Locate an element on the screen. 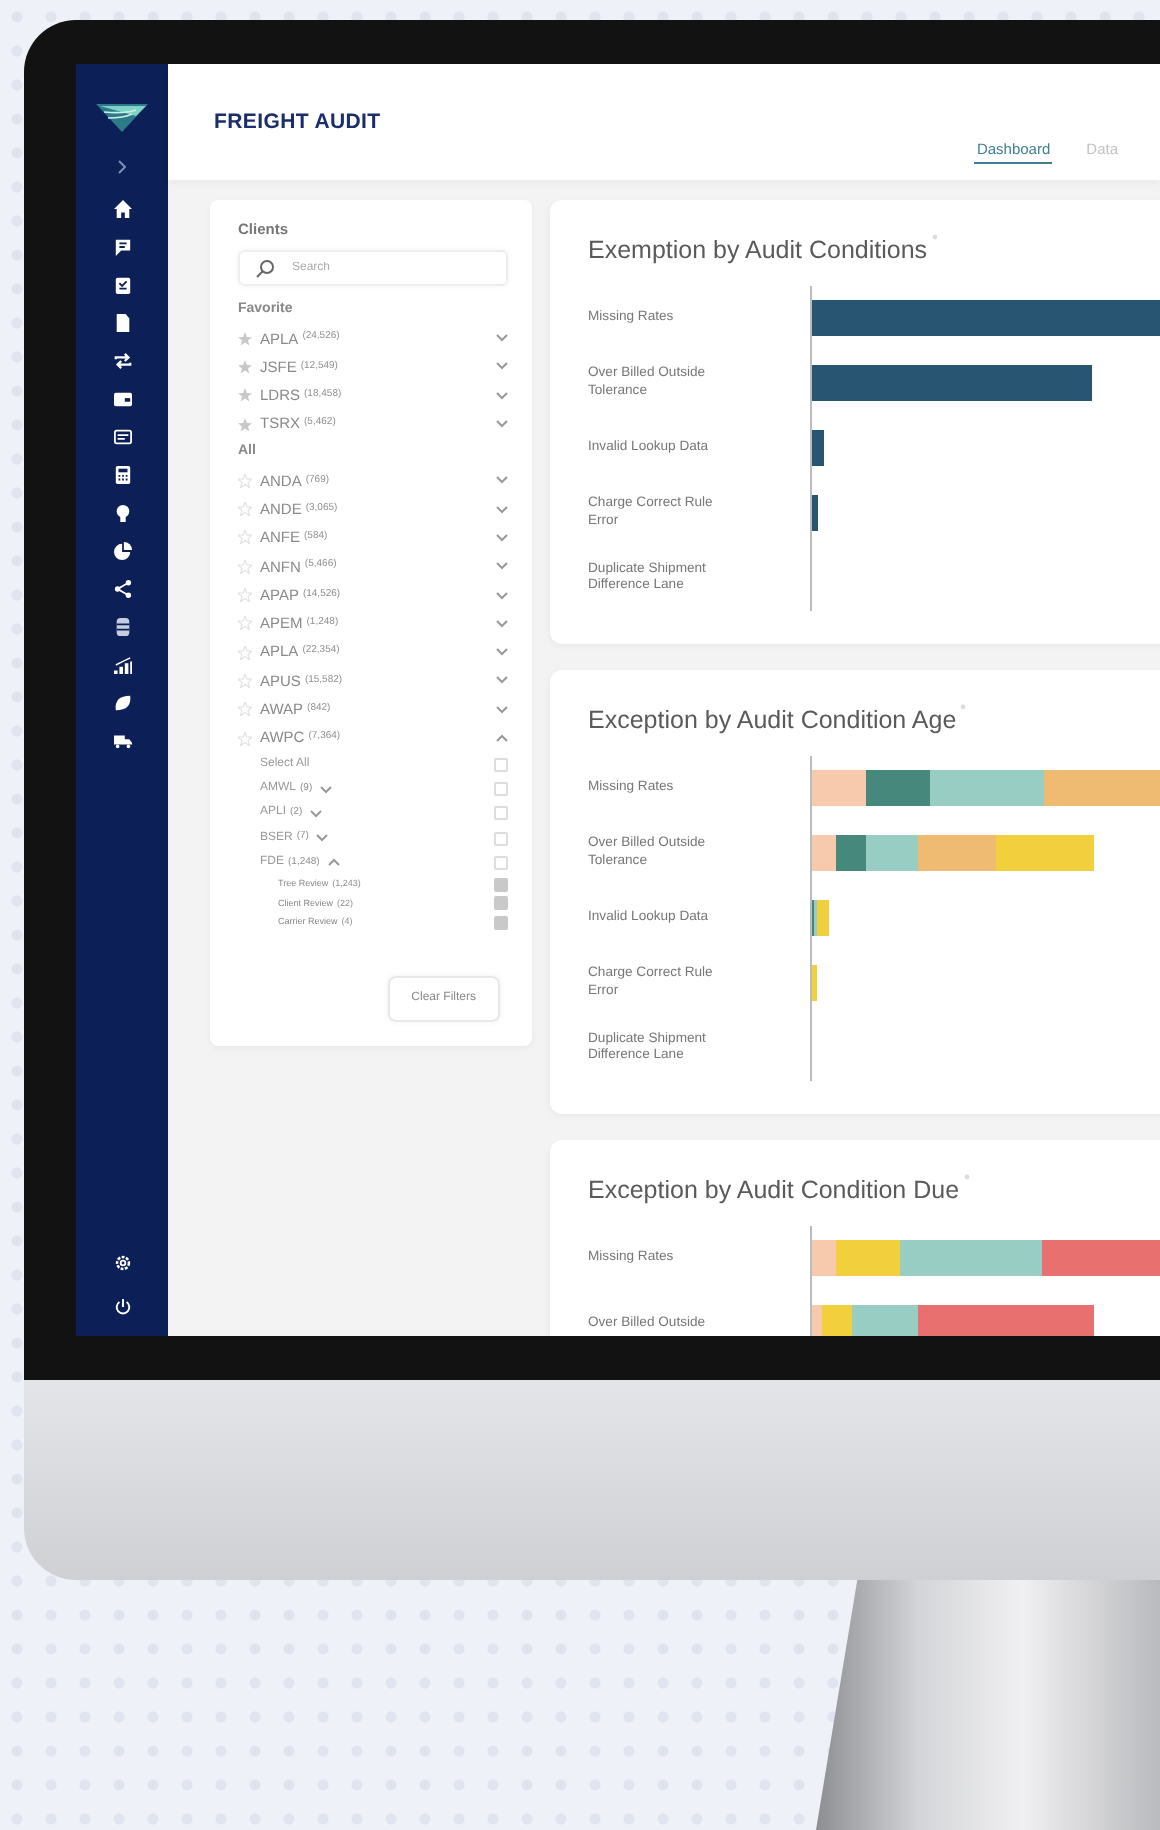 This screenshot has width=1160, height=1830. card-icon is located at coordinates (122, 437).